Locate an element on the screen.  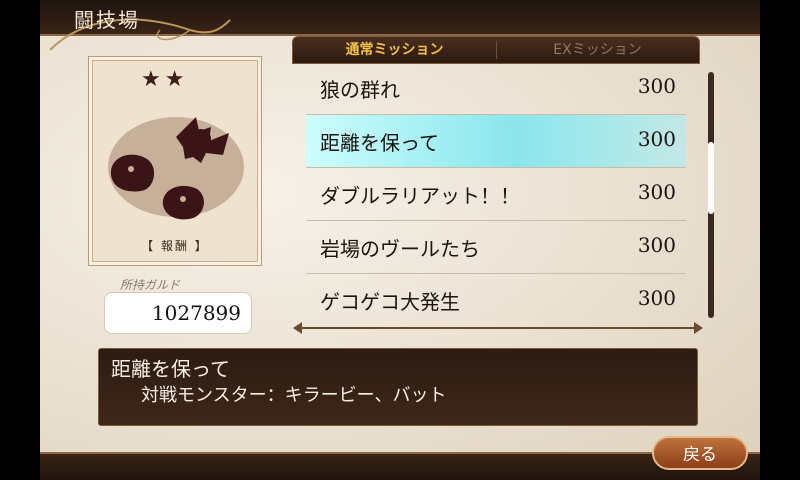
money-label: 所持ガルド is located at coordinates (150, 285).